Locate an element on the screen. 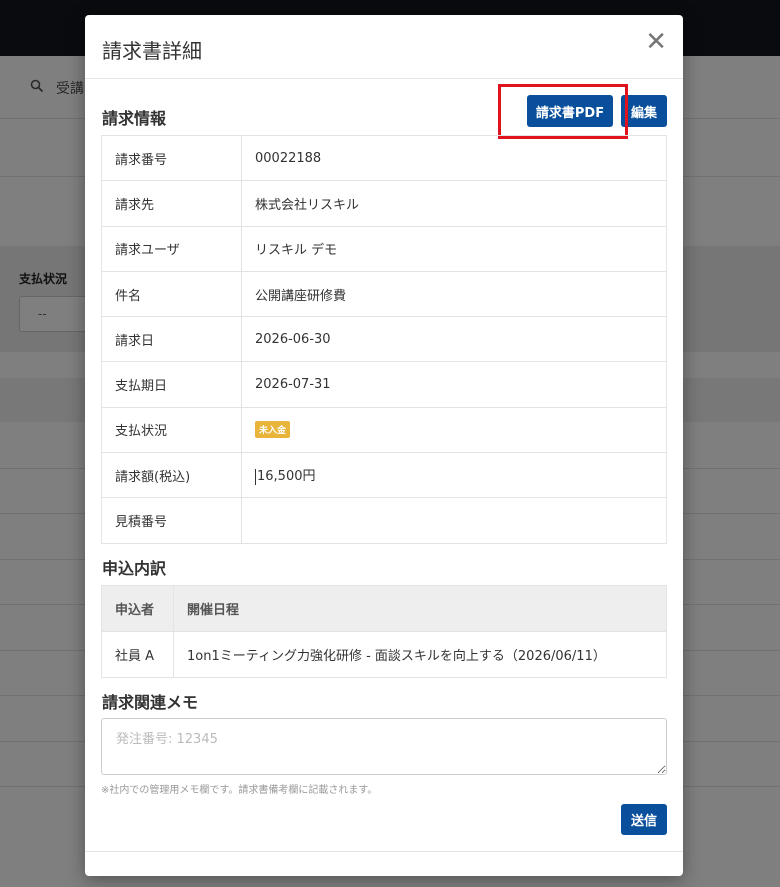  breakdown-section-title: 申込内訳 is located at coordinates (134, 568).